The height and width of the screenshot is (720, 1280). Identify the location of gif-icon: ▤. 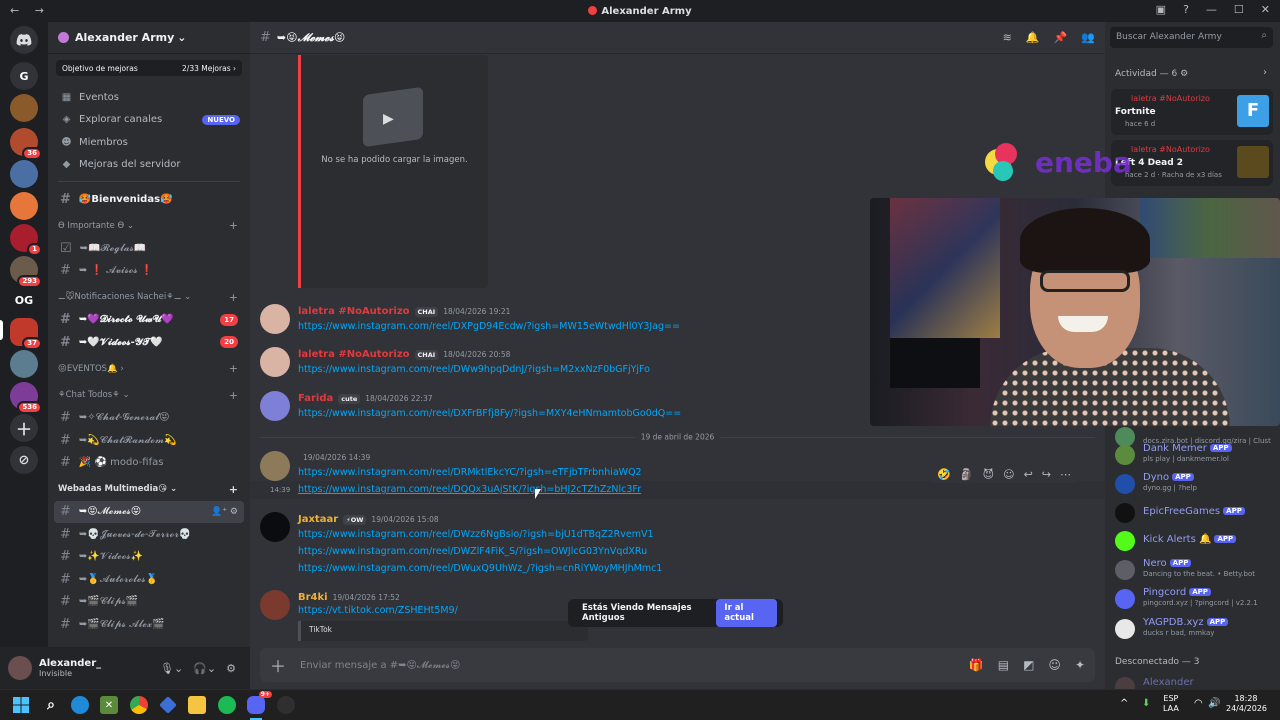
(1003, 665).